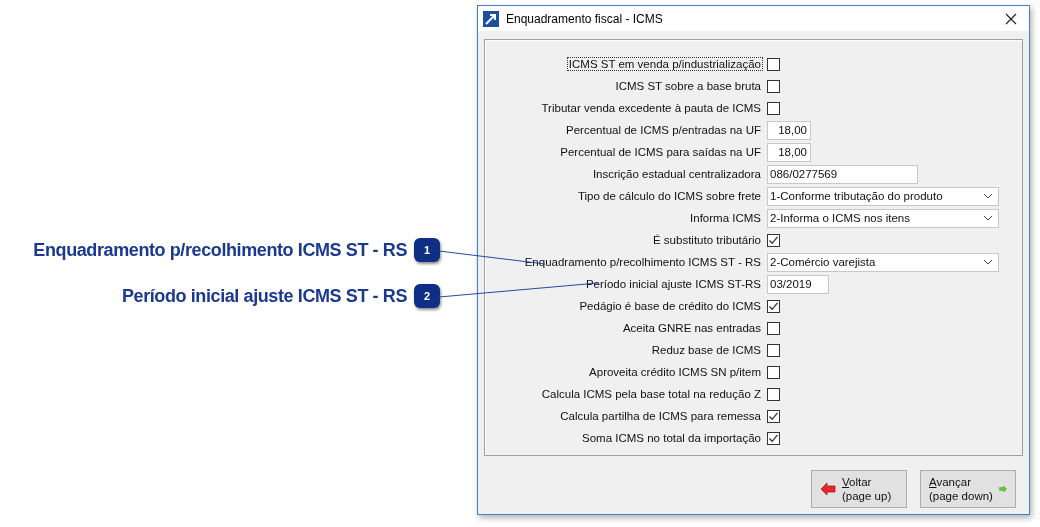 This screenshot has height=527, width=1040. I want to click on field-label: Informa ICMS, so click(725, 218).